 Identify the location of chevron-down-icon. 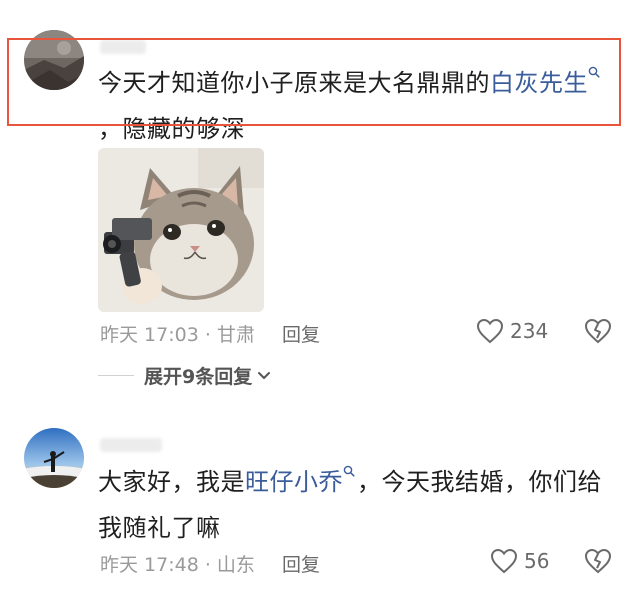
(264, 375).